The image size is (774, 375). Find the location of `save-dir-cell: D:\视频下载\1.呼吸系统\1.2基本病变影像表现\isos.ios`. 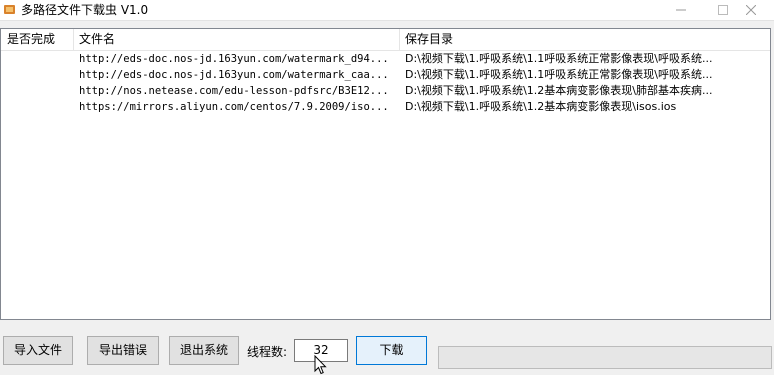

save-dir-cell: D:\视频下载\1.呼吸系统\1.2基本病变影像表现\isos.ios is located at coordinates (541, 106).